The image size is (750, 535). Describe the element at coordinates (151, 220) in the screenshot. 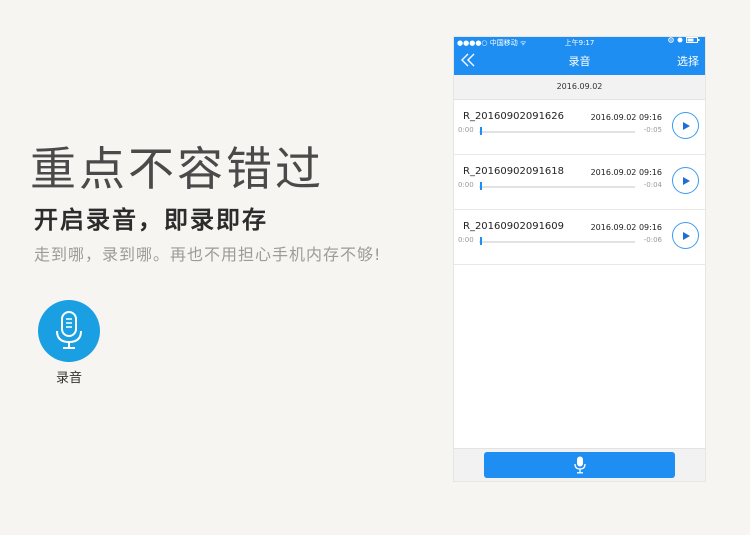

I see `promo-subhead: 开启录音，即录即存` at that location.